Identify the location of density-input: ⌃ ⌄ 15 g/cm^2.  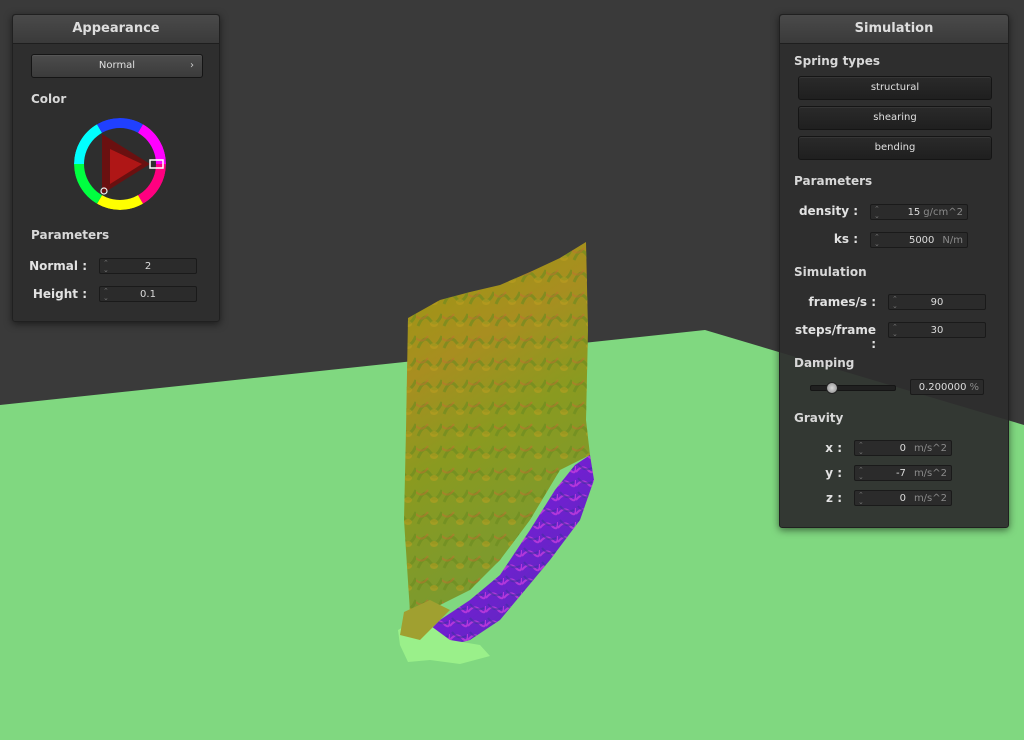
(919, 212).